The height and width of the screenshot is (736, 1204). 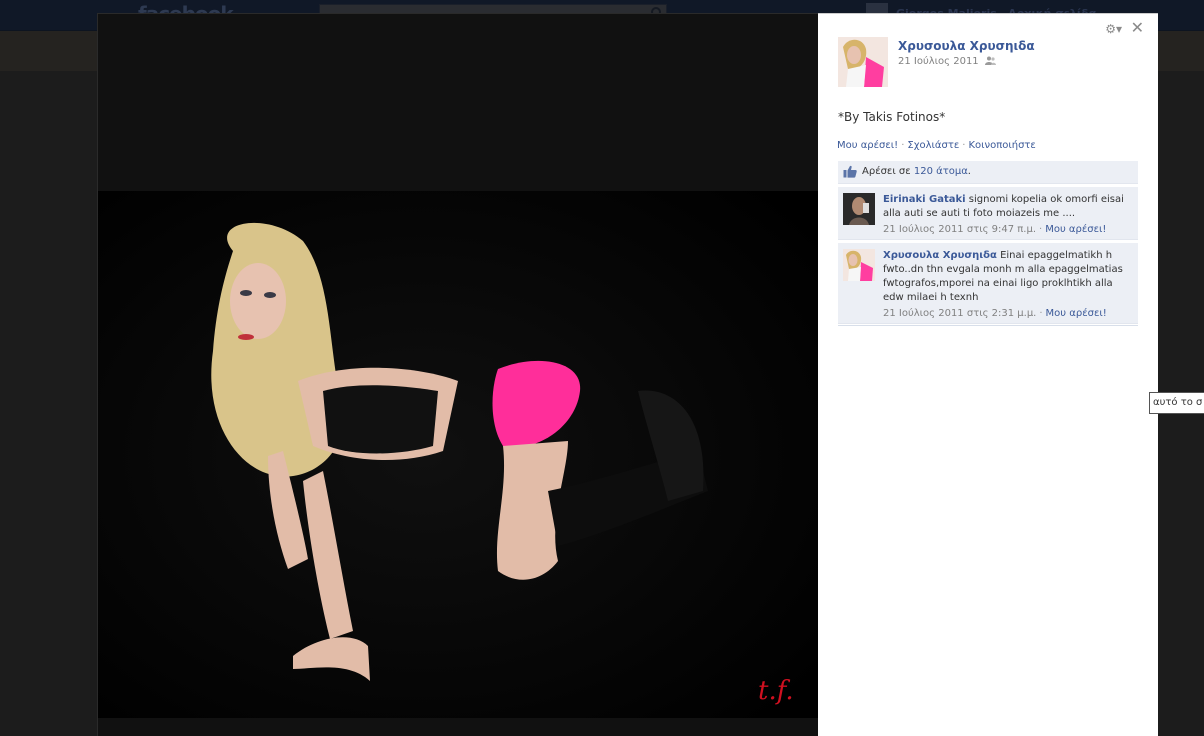 I want to click on close-icon: ✕, so click(x=1137, y=27).